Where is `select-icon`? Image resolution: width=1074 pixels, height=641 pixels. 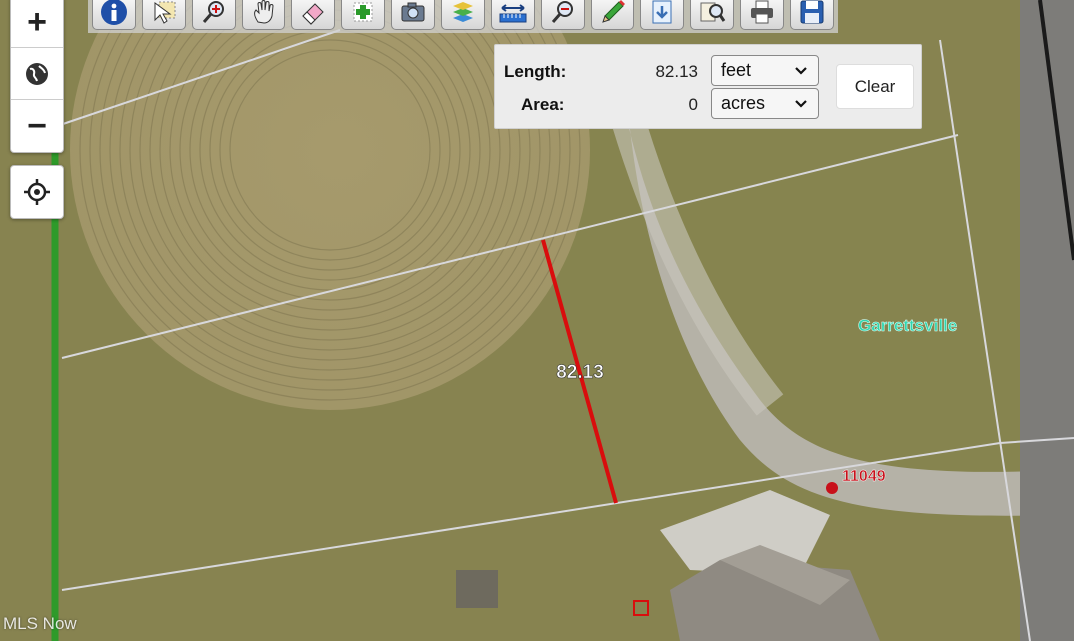
select-icon is located at coordinates (165, 12).